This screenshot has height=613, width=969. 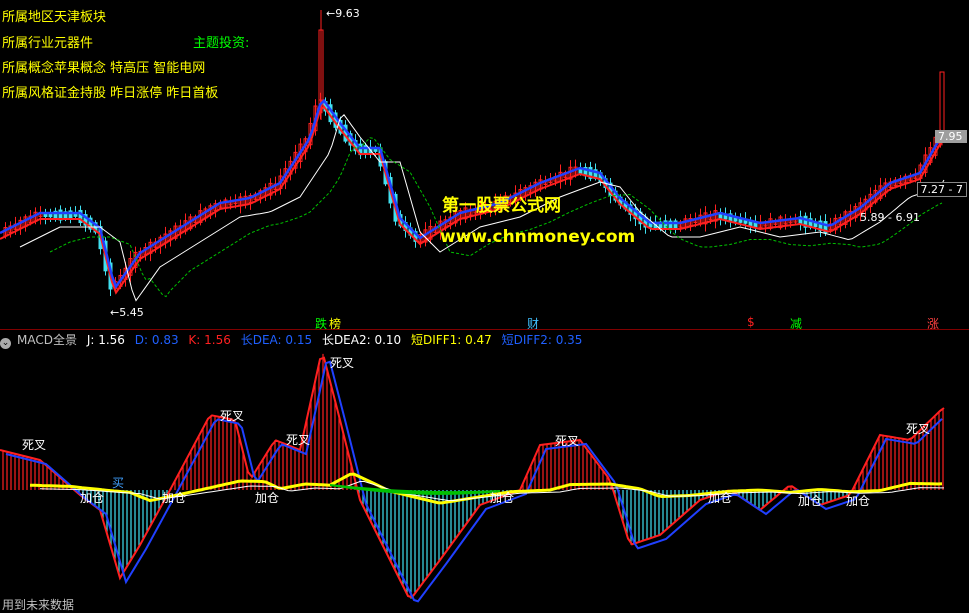 What do you see at coordinates (47, 340) in the screenshot?
I see `indicator-name: MACD全景` at bounding box center [47, 340].